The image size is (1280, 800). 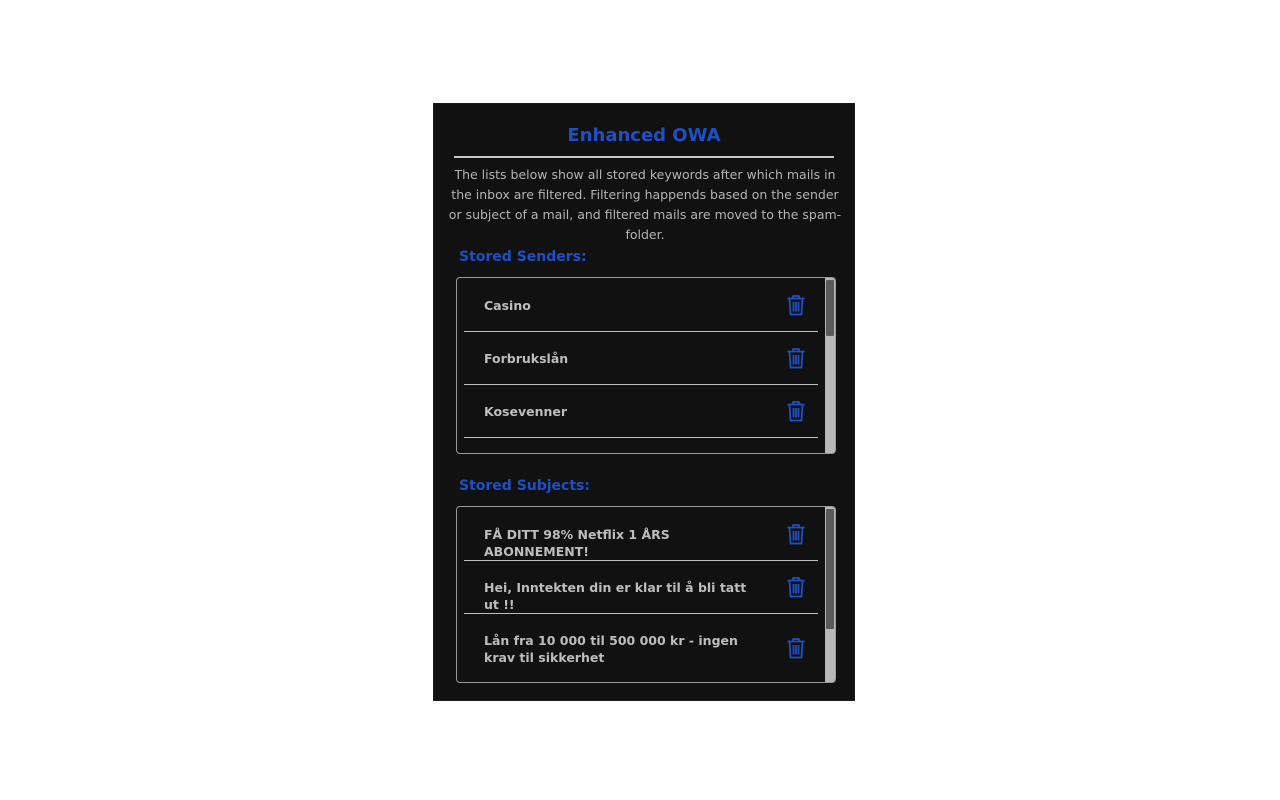 I want to click on sender-keyword: Forbrukslån, so click(x=526, y=358).